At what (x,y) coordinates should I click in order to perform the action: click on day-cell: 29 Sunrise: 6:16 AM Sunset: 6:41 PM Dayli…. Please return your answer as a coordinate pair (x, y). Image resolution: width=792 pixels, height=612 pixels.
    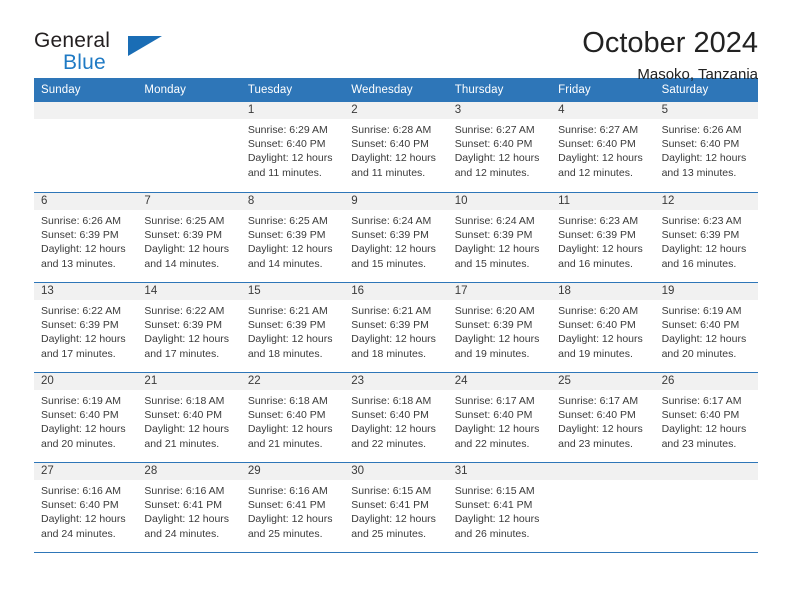
    Looking at the image, I should click on (292, 507).